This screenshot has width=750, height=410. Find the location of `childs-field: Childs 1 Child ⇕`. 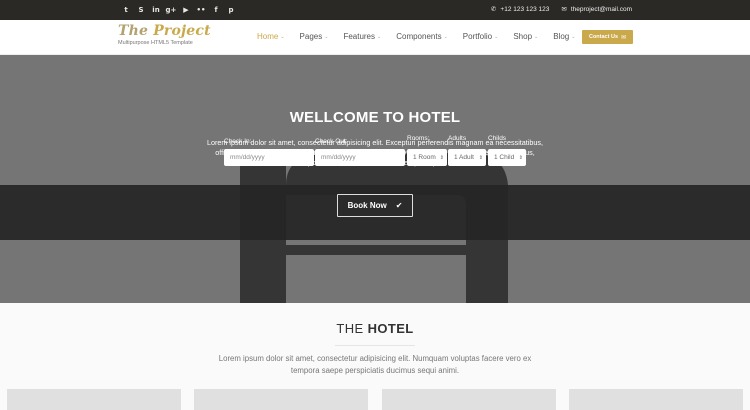

childs-field: Childs 1 Child ⇕ is located at coordinates (507, 150).